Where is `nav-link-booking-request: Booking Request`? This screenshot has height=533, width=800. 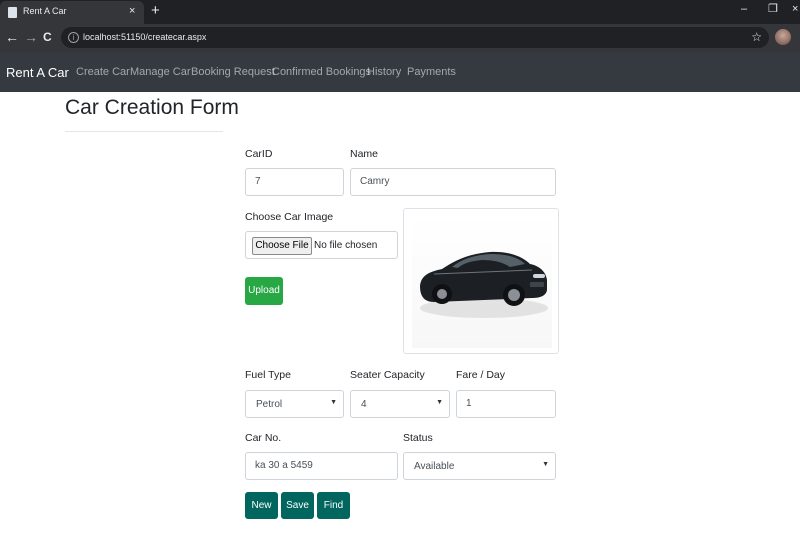
nav-link-booking-request: Booking Request is located at coordinates (233, 72).